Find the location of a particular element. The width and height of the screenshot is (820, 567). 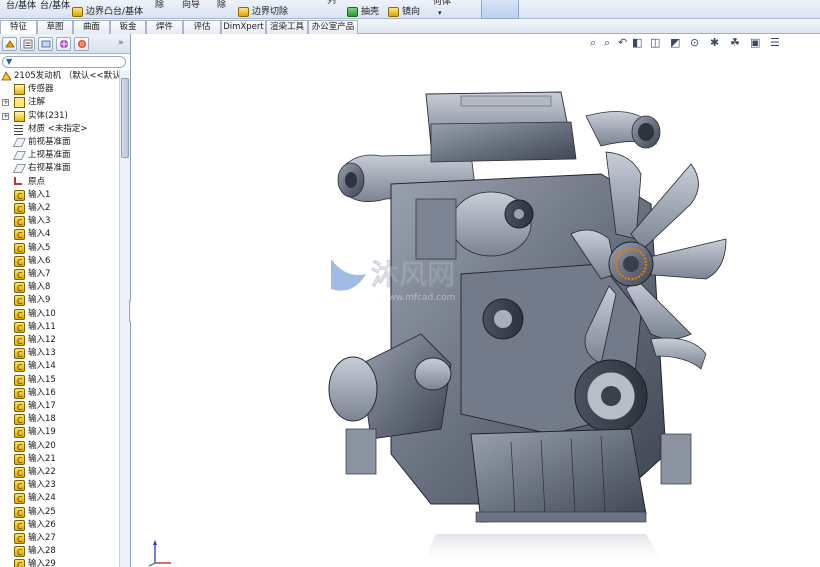

hide-show-icon: ⊙ is located at coordinates (694, 42).